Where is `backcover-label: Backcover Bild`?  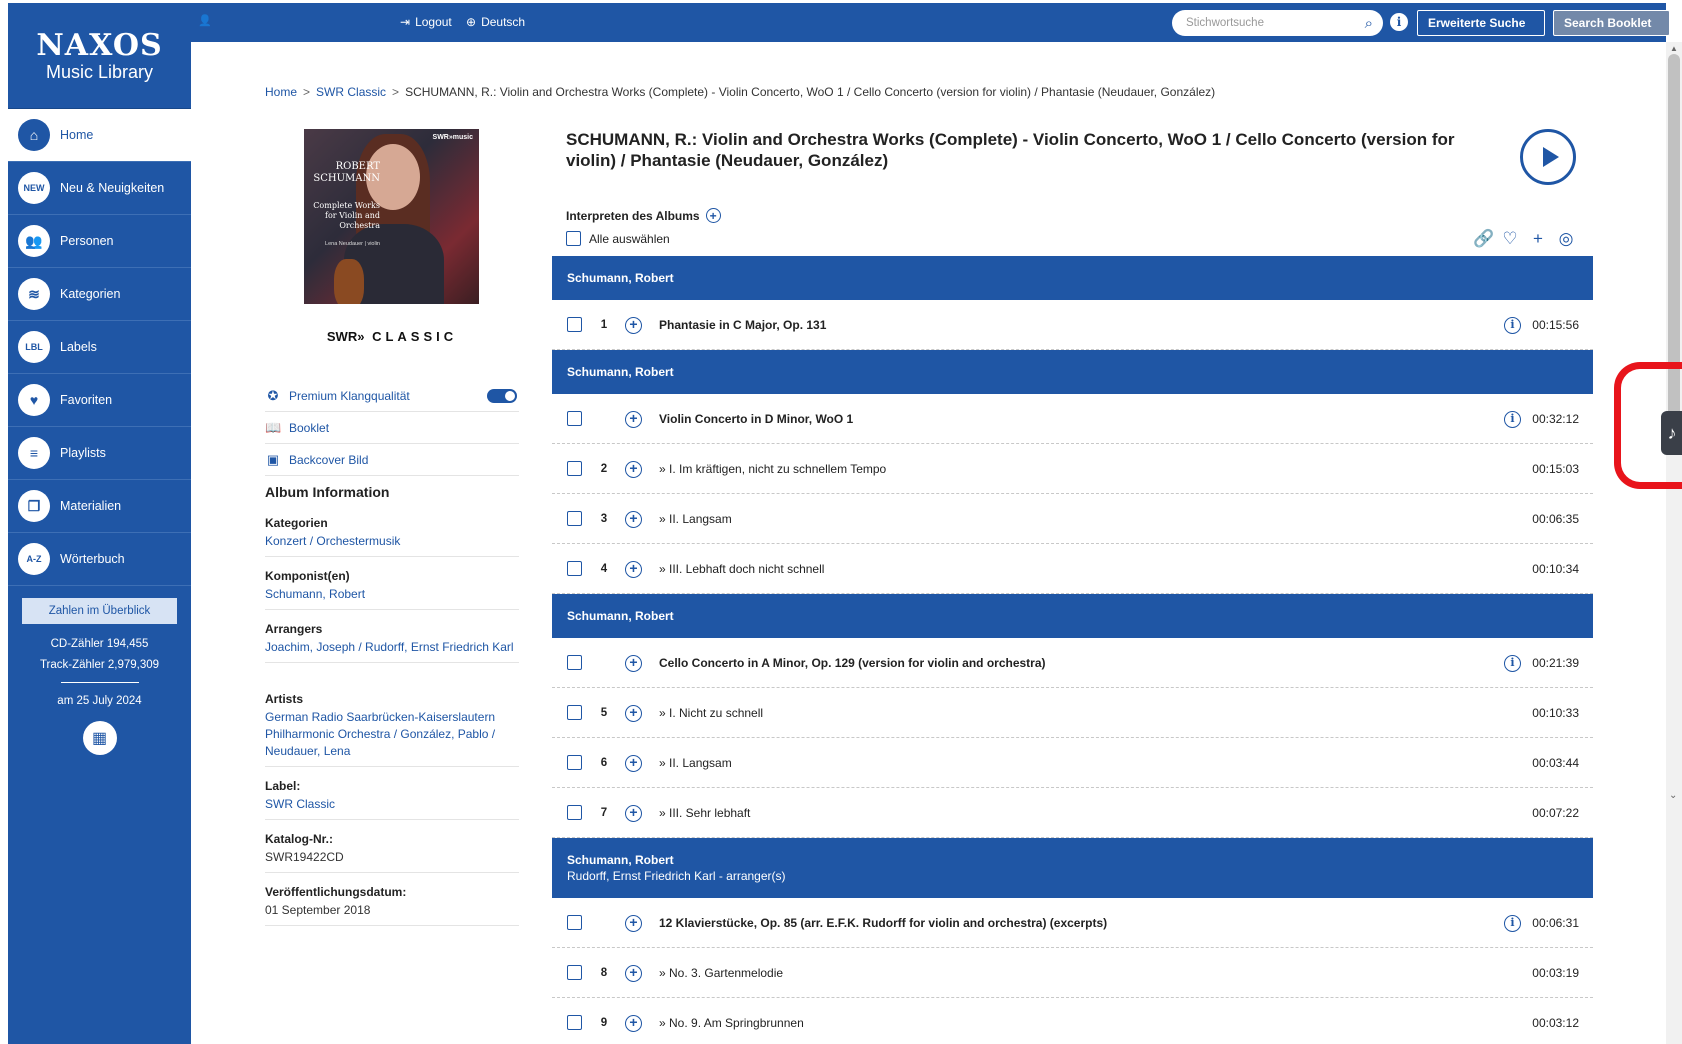
backcover-label: Backcover Bild is located at coordinates (328, 460).